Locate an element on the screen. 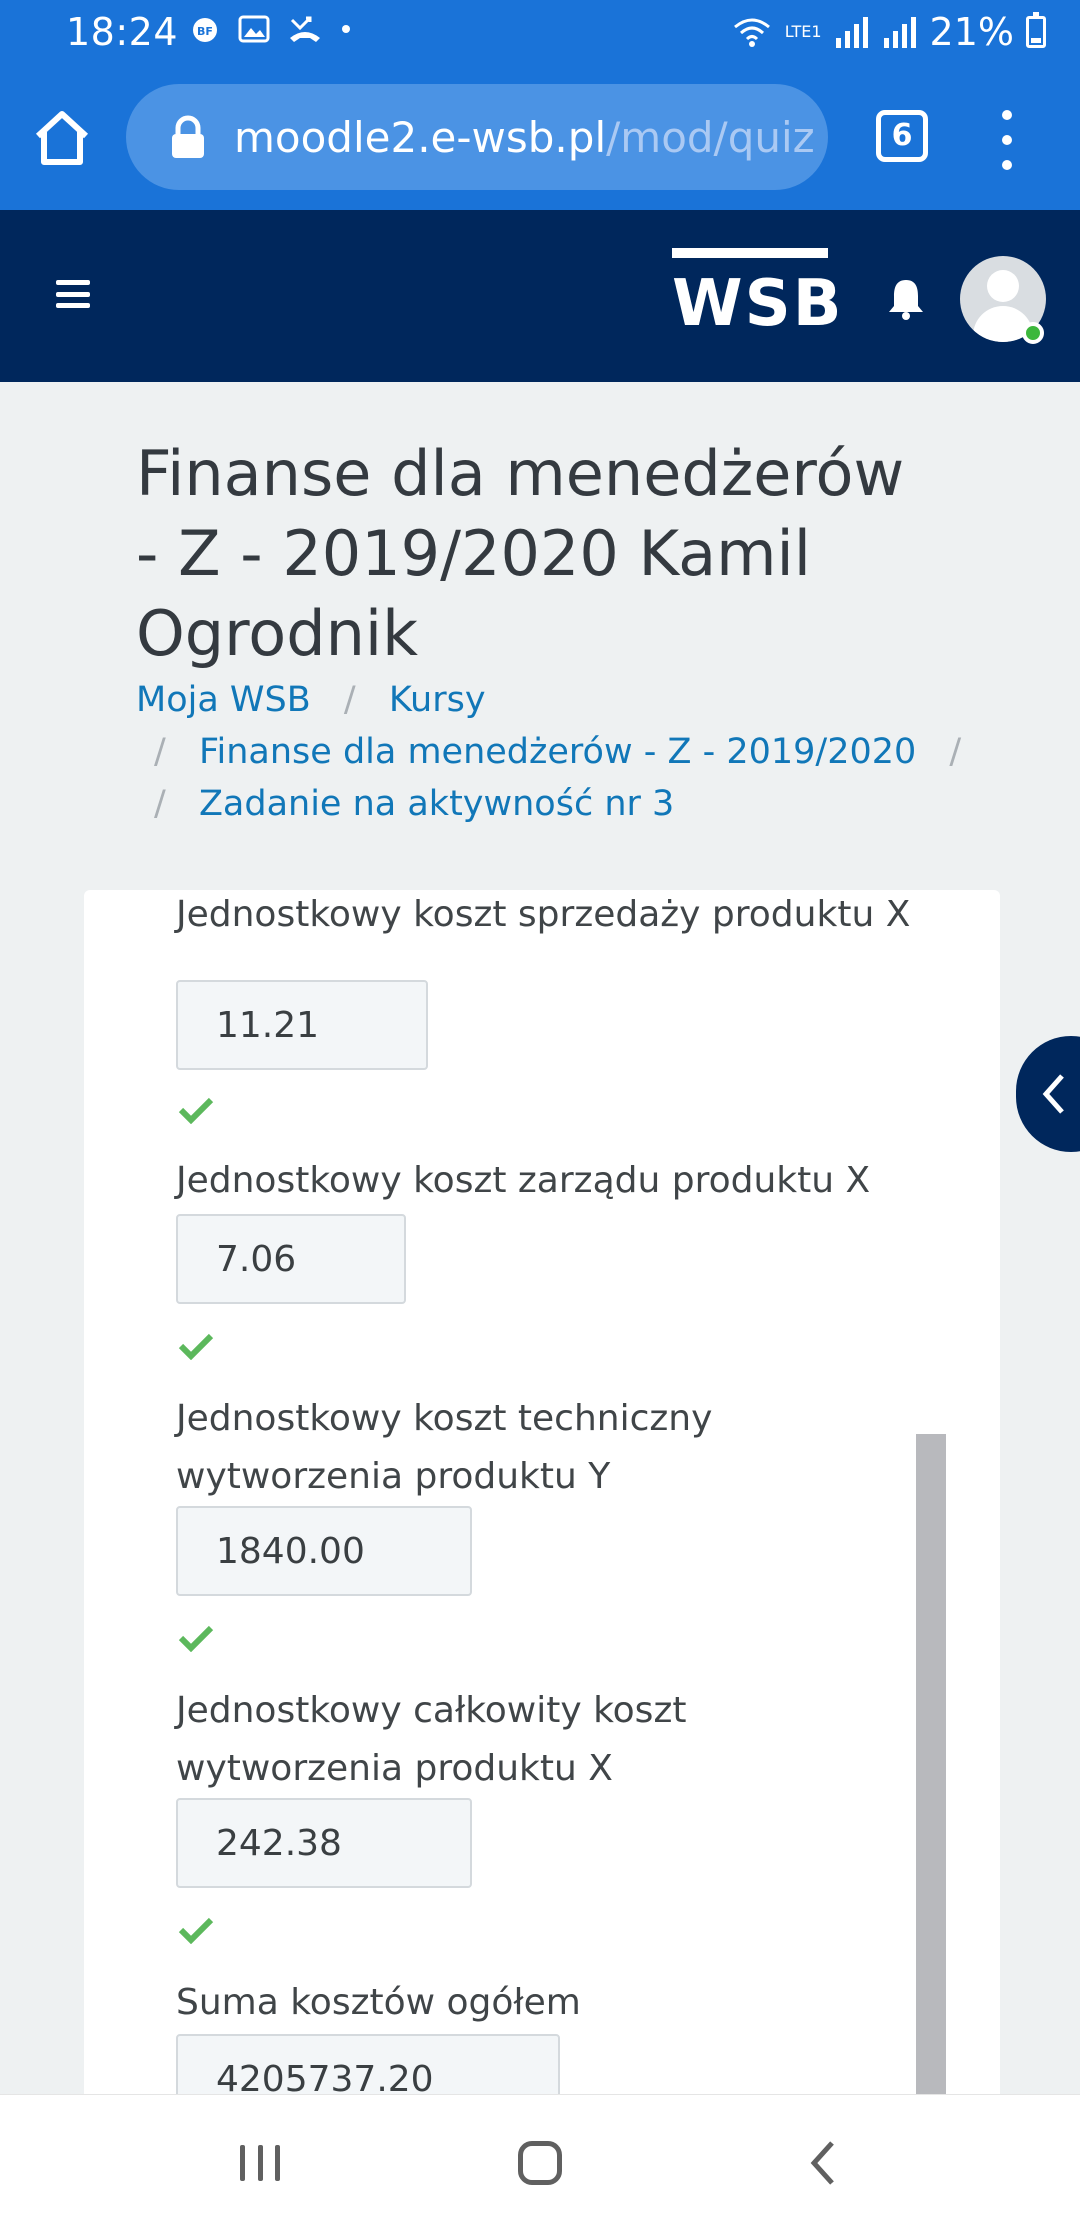 The image size is (1080, 2220). notification-icons: BF is located at coordinates (271, 29).